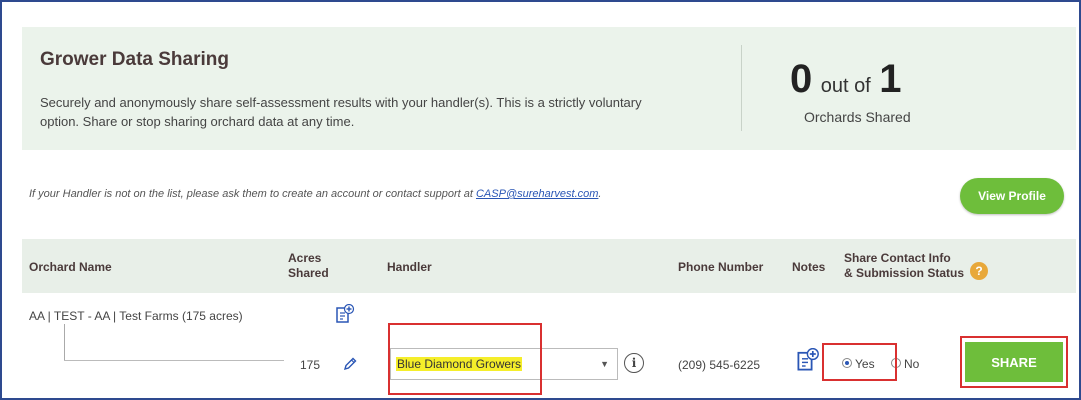 Image resolution: width=1081 pixels, height=400 pixels. I want to click on info-icon: i, so click(634, 363).